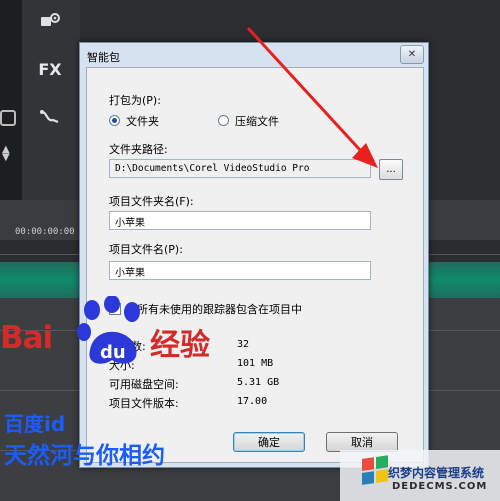 This screenshot has height=501, width=500. Describe the element at coordinates (108, 330) in the screenshot. I see `baidu-paw-logo-icon: du` at that location.